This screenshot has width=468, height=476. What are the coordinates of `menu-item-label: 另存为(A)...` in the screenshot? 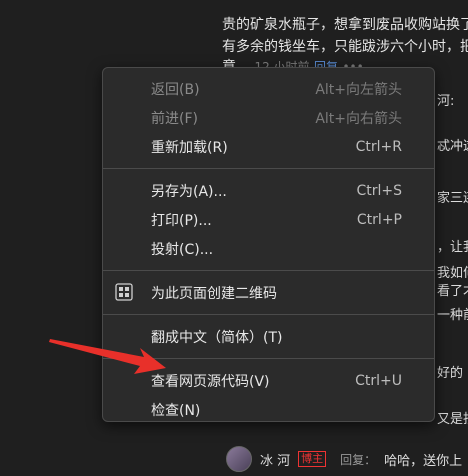 It's located at (189, 191).